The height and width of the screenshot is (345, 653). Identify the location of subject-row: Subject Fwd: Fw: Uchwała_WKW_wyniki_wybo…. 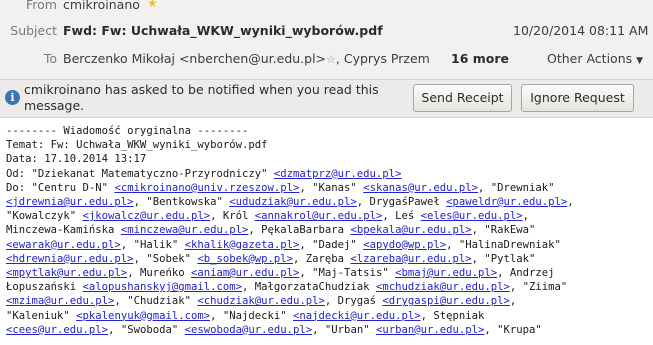
(326, 33).